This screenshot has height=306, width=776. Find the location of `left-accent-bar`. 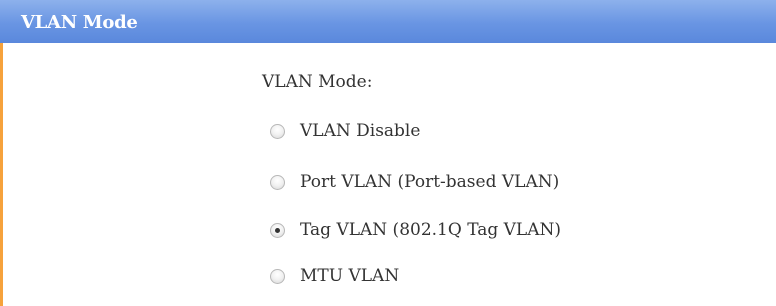

left-accent-bar is located at coordinates (1, 174).